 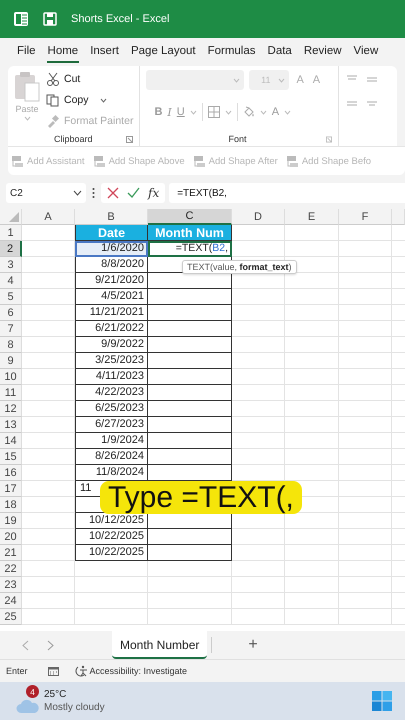 What do you see at coordinates (73, 139) in the screenshot?
I see `group-label: Clipboard` at bounding box center [73, 139].